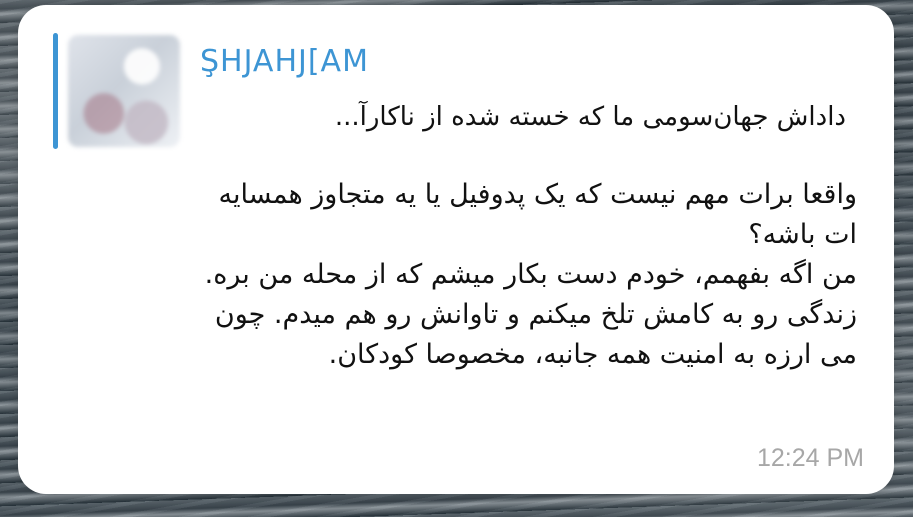 Image resolution: width=913 pixels, height=517 pixels. Describe the element at coordinates (124, 91) in the screenshot. I see `reply-thumbnail-image` at that location.